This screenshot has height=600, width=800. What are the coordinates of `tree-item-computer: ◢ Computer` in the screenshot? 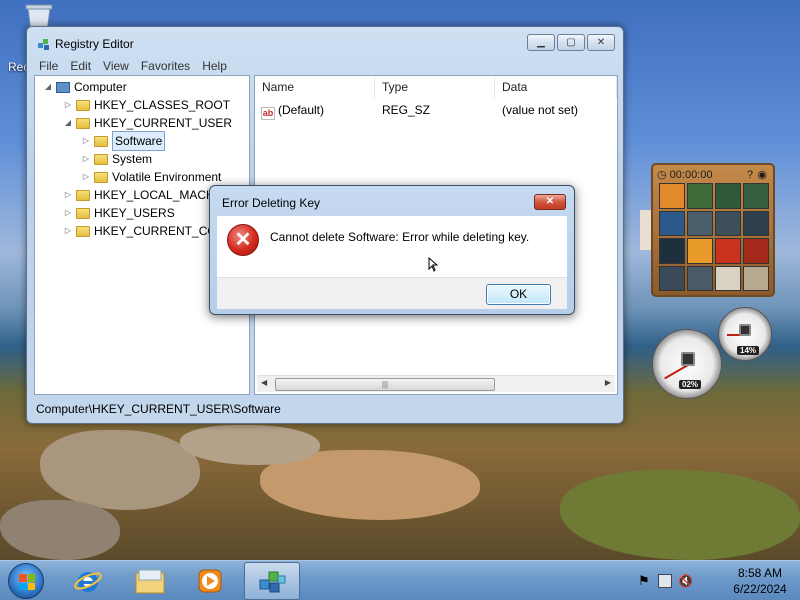 It's located at (85, 87).